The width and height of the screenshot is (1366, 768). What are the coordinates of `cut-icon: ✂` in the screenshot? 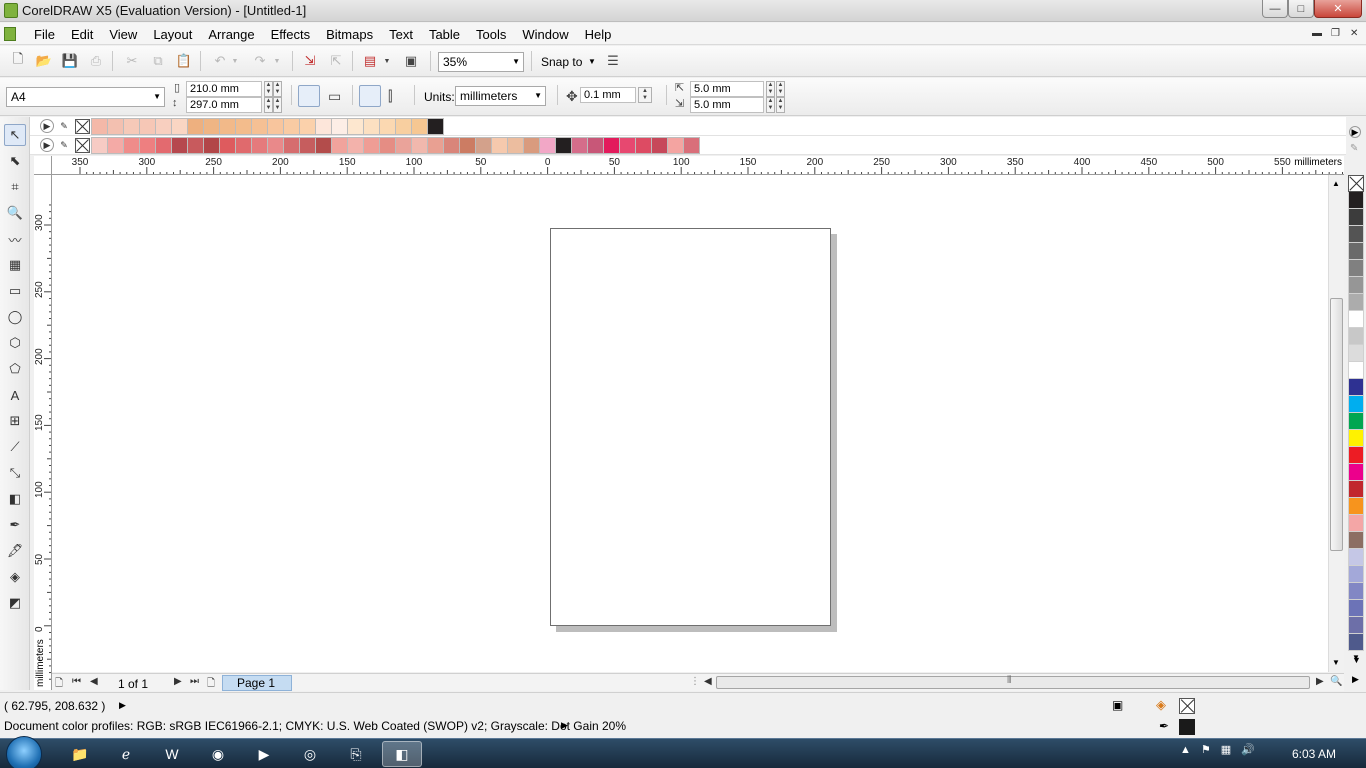 It's located at (132, 61).